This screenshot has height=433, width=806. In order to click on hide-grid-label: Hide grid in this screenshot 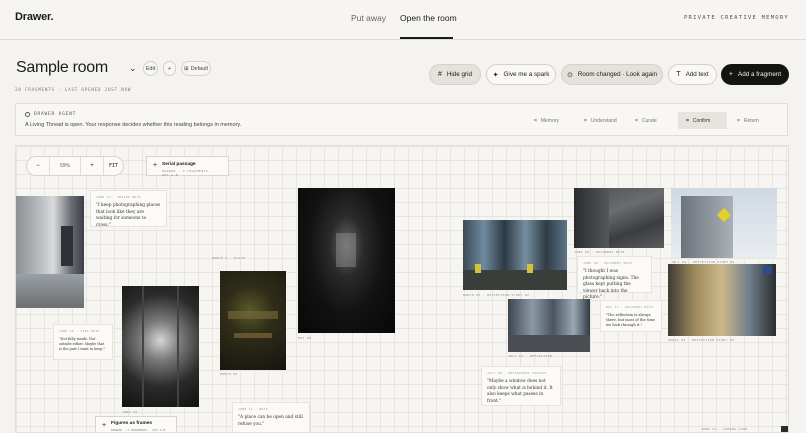, I will do `click(459, 74)`.